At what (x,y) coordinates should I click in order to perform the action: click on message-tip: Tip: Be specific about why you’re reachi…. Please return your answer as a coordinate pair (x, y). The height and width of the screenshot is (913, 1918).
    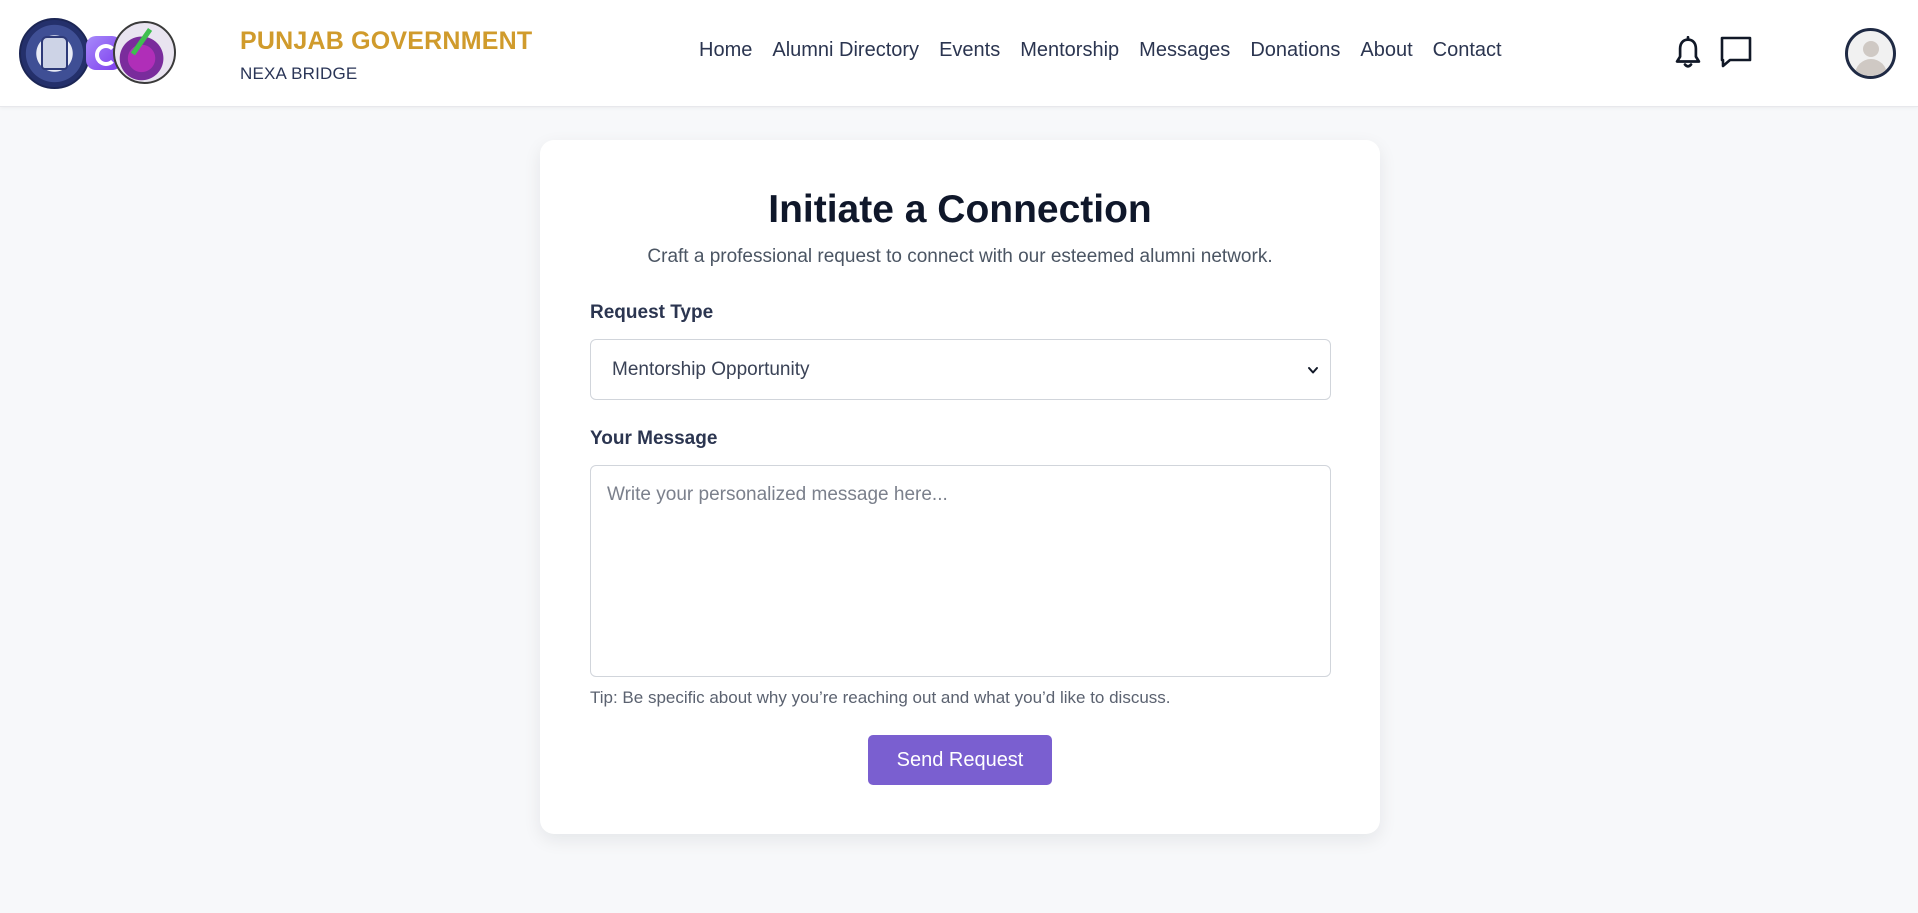
    Looking at the image, I should click on (880, 697).